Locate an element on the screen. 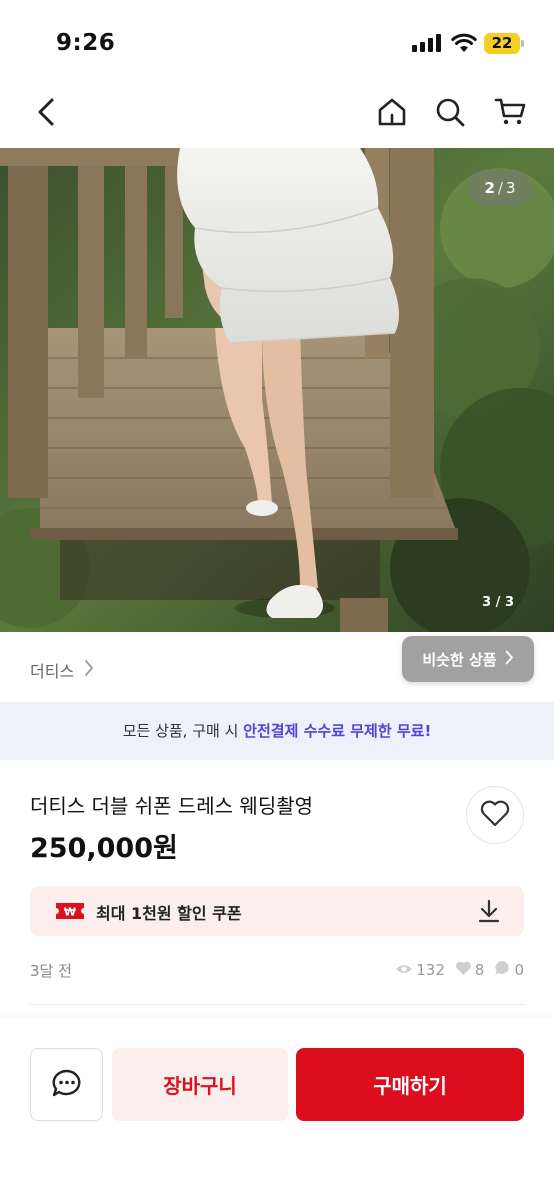 The image size is (554, 1200). chat-count: 0 is located at coordinates (509, 970).